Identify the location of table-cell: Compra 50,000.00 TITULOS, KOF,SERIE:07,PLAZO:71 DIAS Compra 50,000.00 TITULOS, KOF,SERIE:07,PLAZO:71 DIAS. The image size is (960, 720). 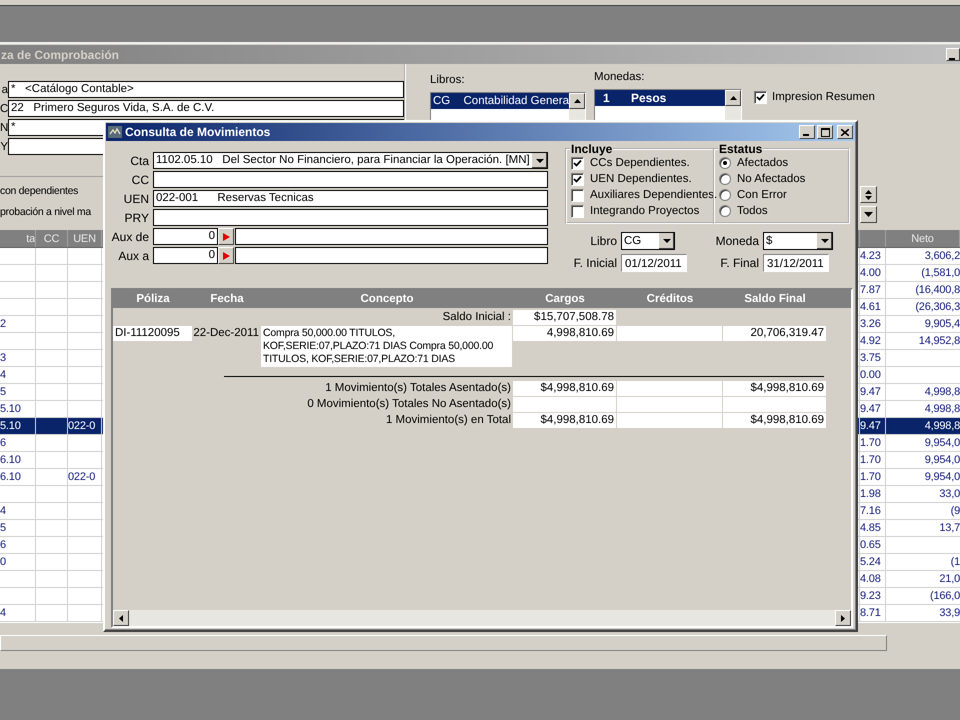
(386, 346).